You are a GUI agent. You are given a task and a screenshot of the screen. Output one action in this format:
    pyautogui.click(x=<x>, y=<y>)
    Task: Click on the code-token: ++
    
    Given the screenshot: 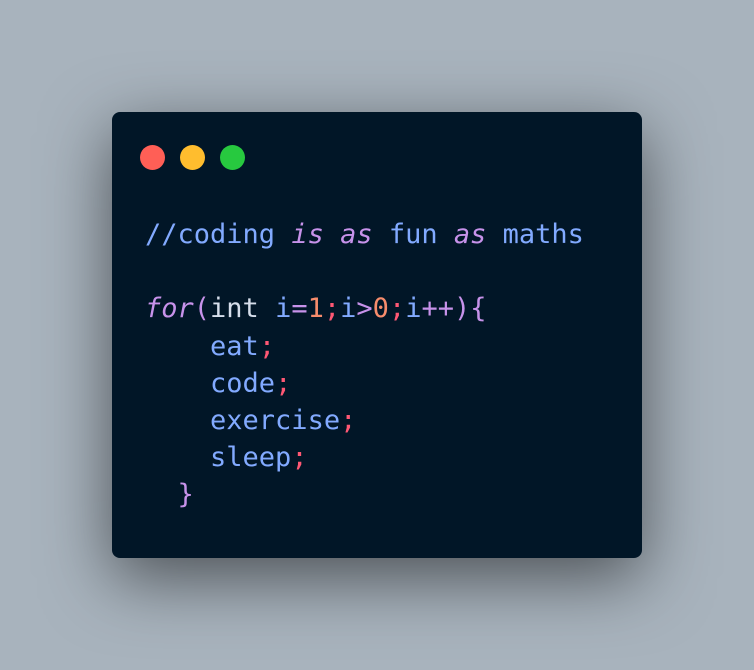 What is the action you would take?
    pyautogui.click(x=437, y=309)
    